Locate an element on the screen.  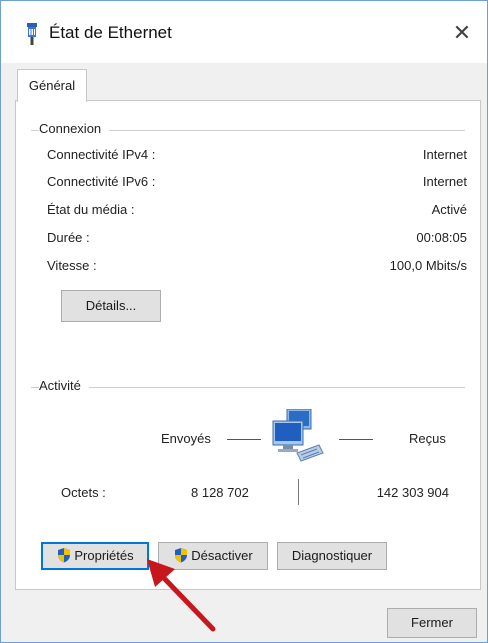
received-dash is located at coordinates (356, 439).